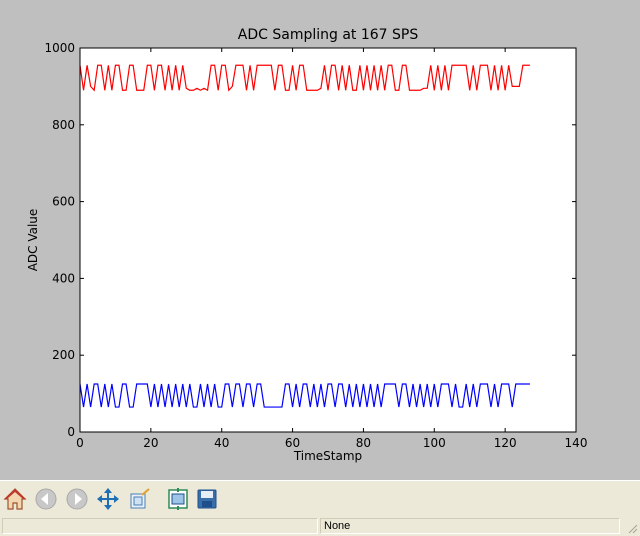  What do you see at coordinates (160, 526) in the screenshot?
I see `status-panel-left` at bounding box center [160, 526].